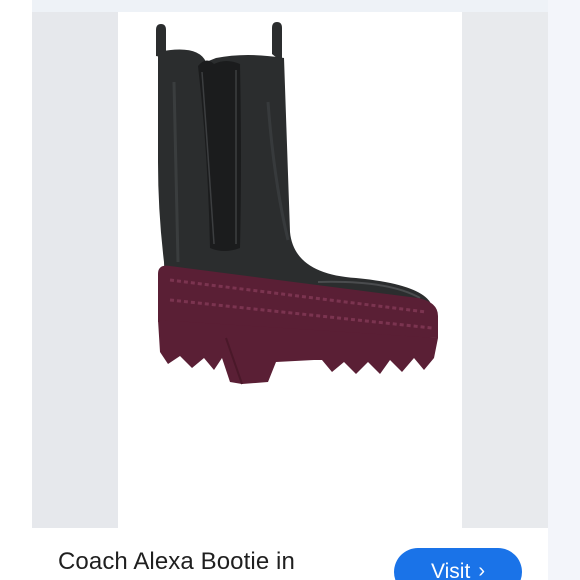 This screenshot has width=580, height=580. What do you see at coordinates (176, 562) in the screenshot?
I see `product-title: Coach Alexa Bootie in` at bounding box center [176, 562].